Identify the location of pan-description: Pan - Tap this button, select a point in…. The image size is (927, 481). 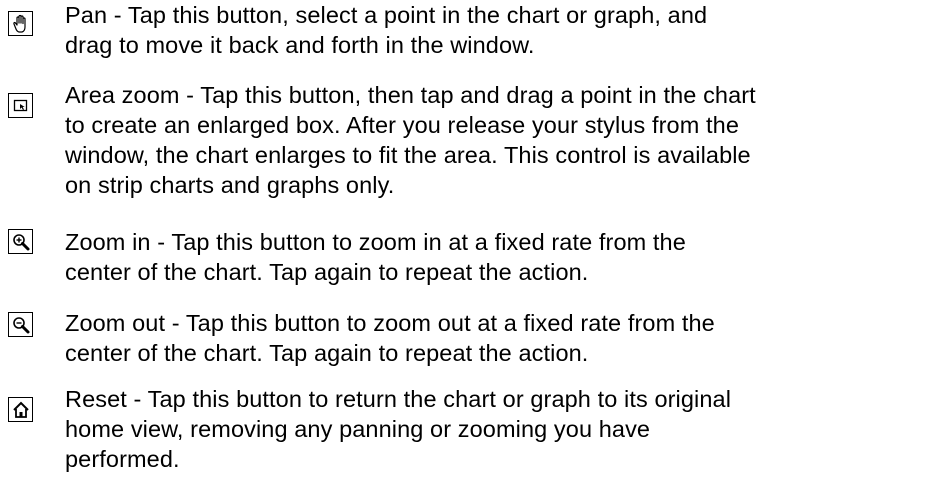
(386, 30).